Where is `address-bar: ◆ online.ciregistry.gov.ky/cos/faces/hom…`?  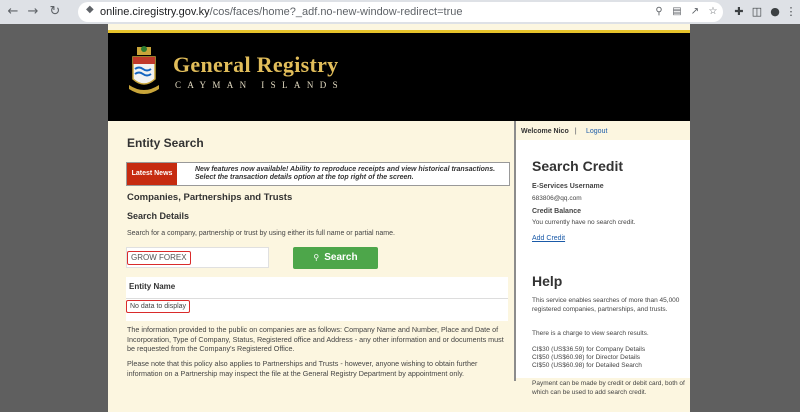
address-bar: ◆ online.ciregistry.gov.ky/cos/faces/hom… is located at coordinates (400, 12).